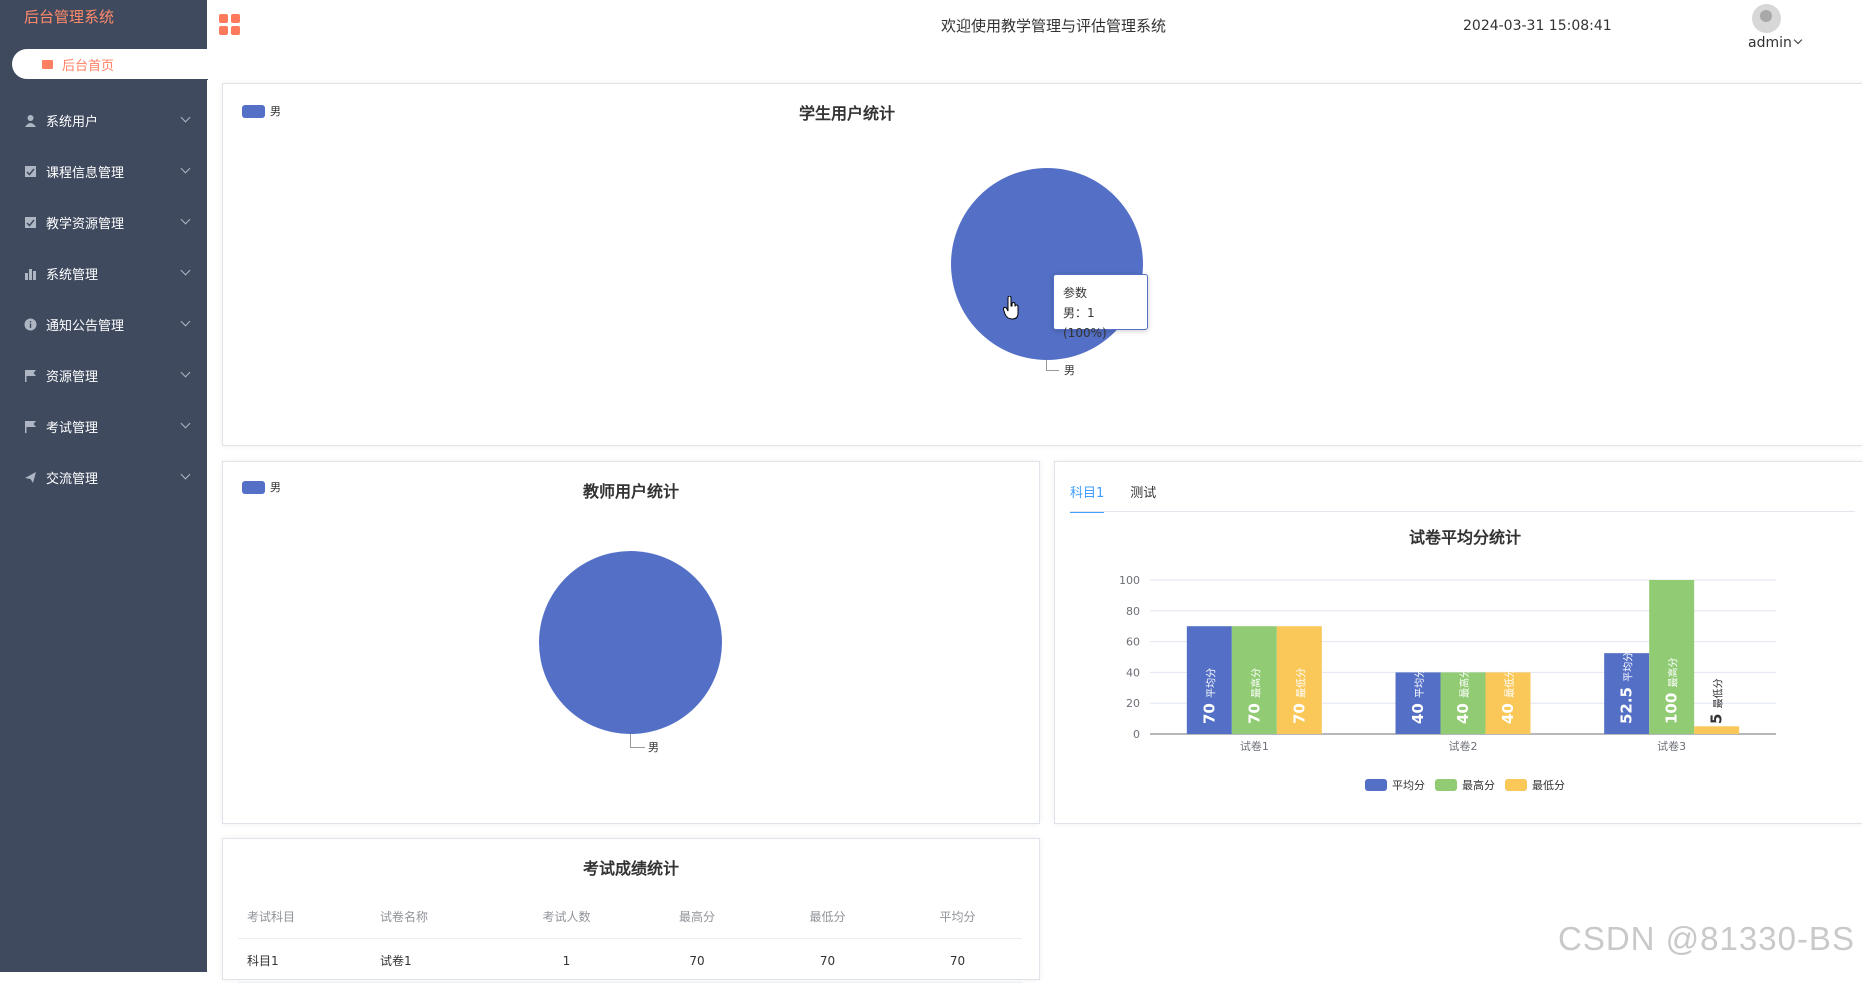 The width and height of the screenshot is (1862, 983). Describe the element at coordinates (566, 917) in the screenshot. I see `table-header-cell: 考试人数` at that location.